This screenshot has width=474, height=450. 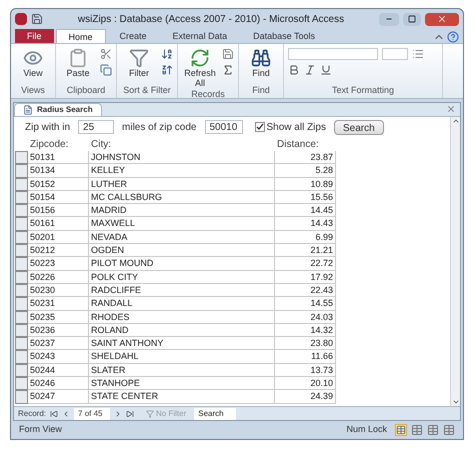 I want to click on table-cell: 22.72, so click(x=305, y=264).